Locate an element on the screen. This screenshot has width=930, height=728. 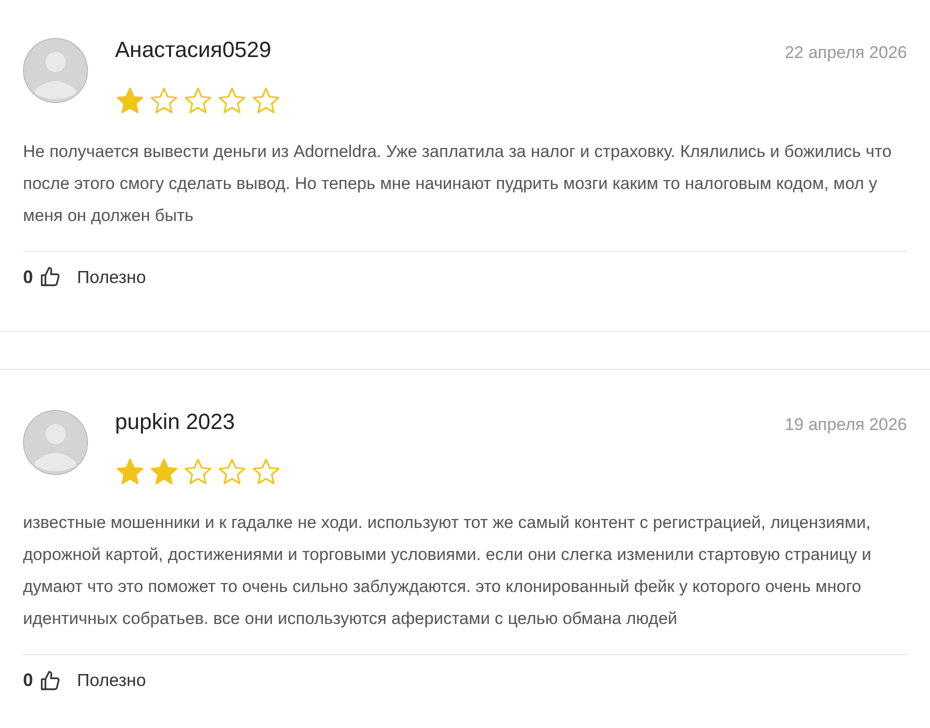
review-date: 19 апреля 2026 is located at coordinates (845, 425).